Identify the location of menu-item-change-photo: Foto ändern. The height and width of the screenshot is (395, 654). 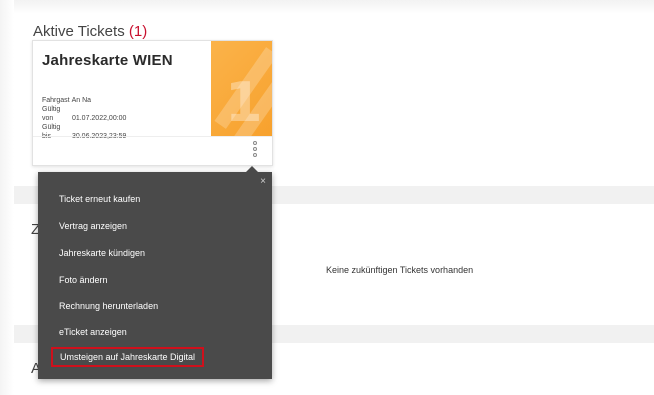
(83, 280).